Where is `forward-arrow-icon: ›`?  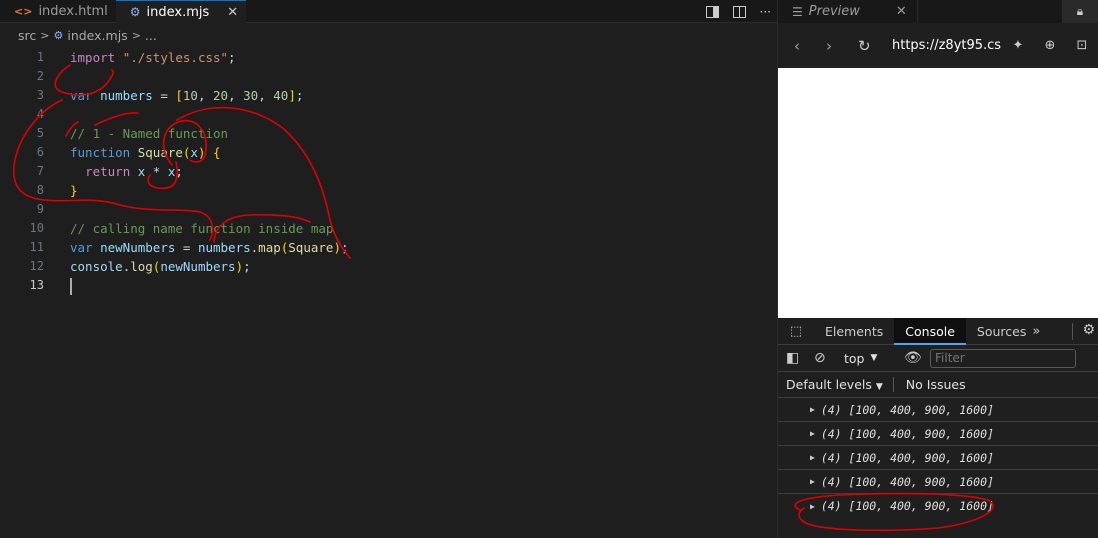
forward-arrow-icon: › is located at coordinates (842, 46).